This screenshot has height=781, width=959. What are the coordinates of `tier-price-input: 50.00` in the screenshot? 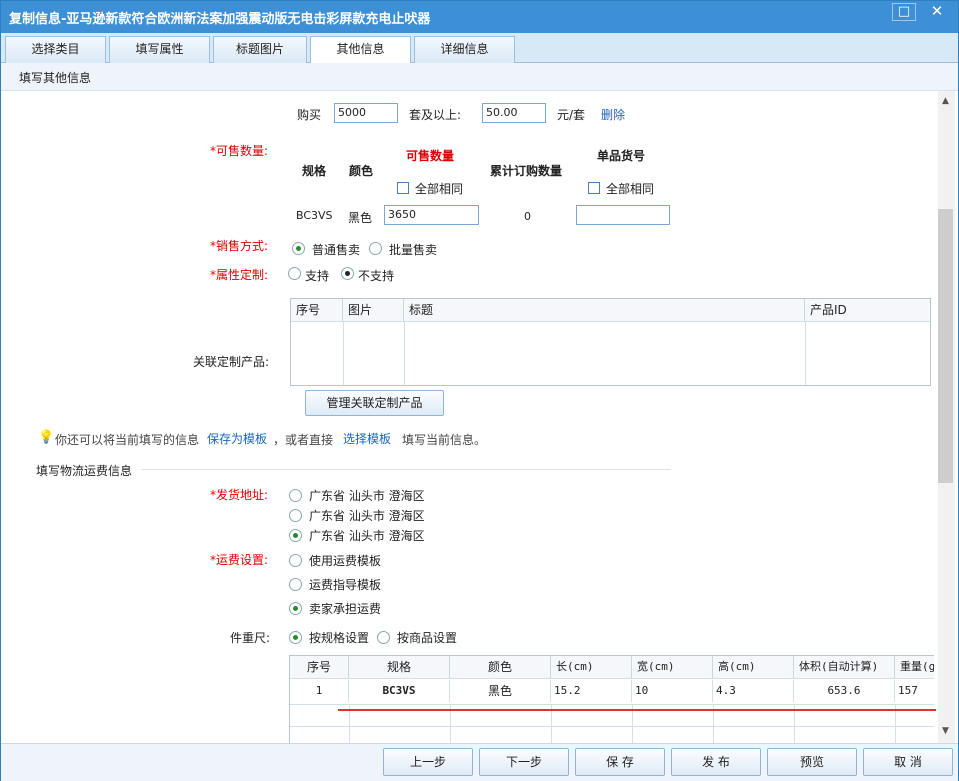 It's located at (514, 113).